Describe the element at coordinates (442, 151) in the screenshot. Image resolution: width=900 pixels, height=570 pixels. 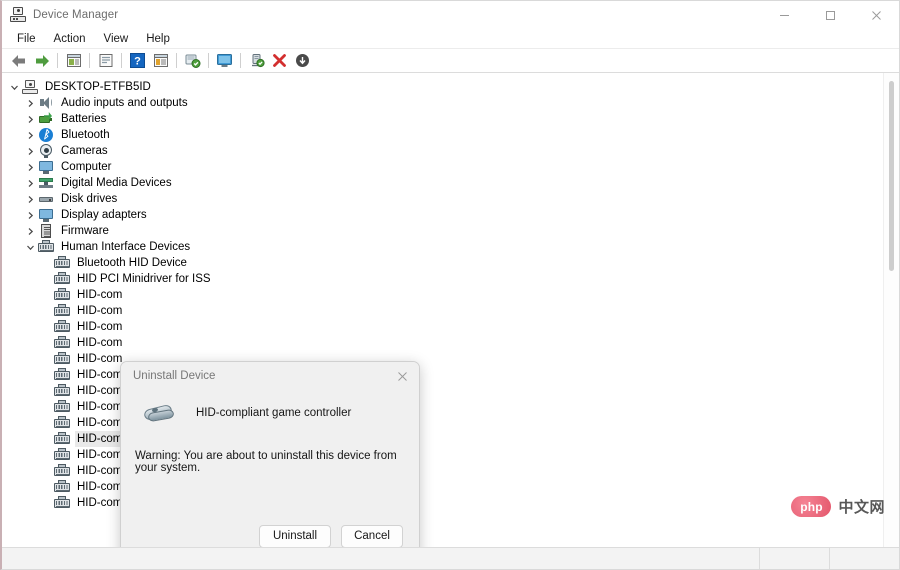
I see `tree-item-cameras: Cameras` at that location.